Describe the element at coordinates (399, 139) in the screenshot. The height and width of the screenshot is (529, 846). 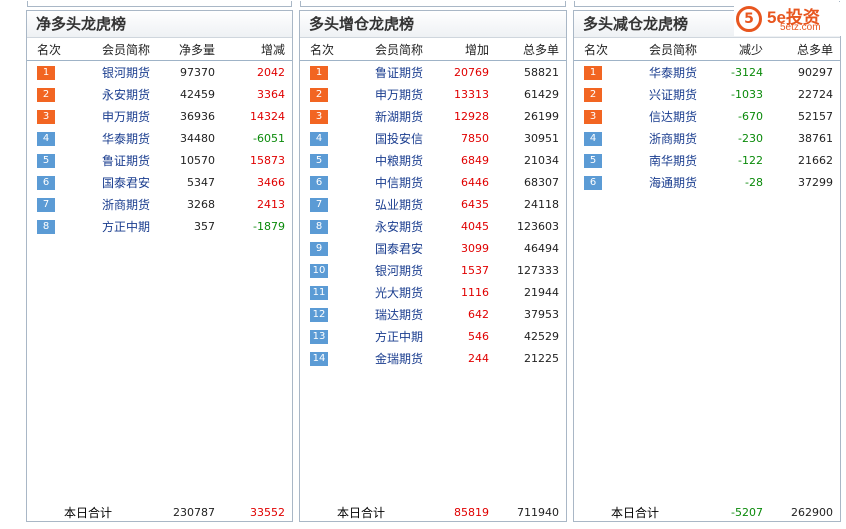
I see `member-name-link: 国投安信` at that location.